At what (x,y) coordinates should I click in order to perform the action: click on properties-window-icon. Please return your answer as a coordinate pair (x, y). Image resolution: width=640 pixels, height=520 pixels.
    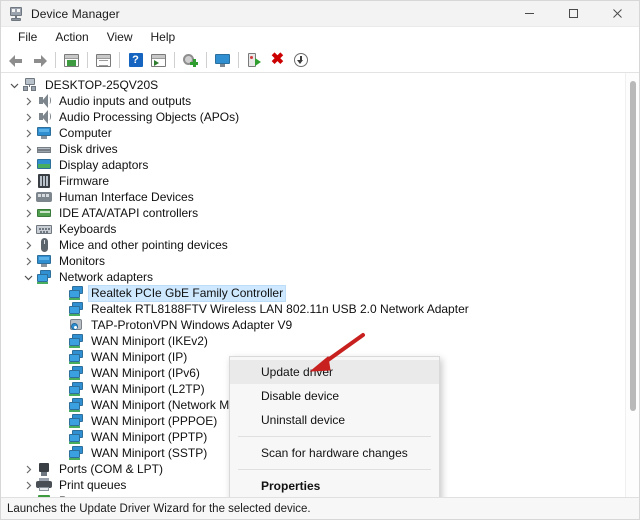
    Looking at the image, I should click on (103, 60).